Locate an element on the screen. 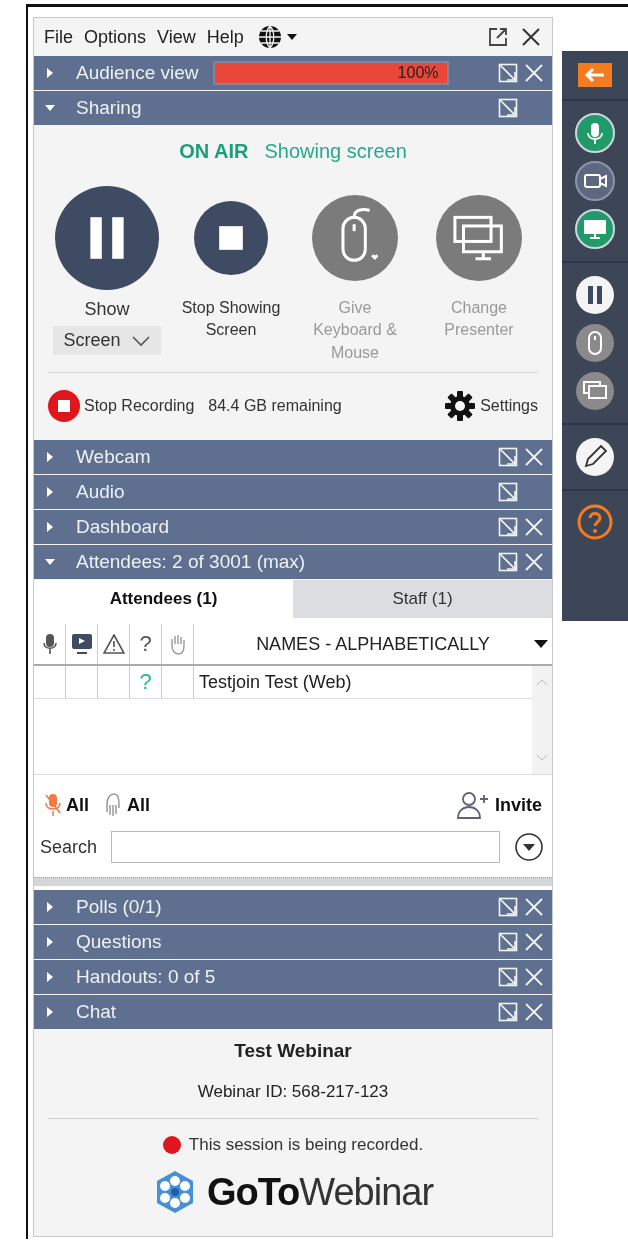 The width and height of the screenshot is (628, 1242). action-label: Stop Showing Screen is located at coordinates (231, 319).